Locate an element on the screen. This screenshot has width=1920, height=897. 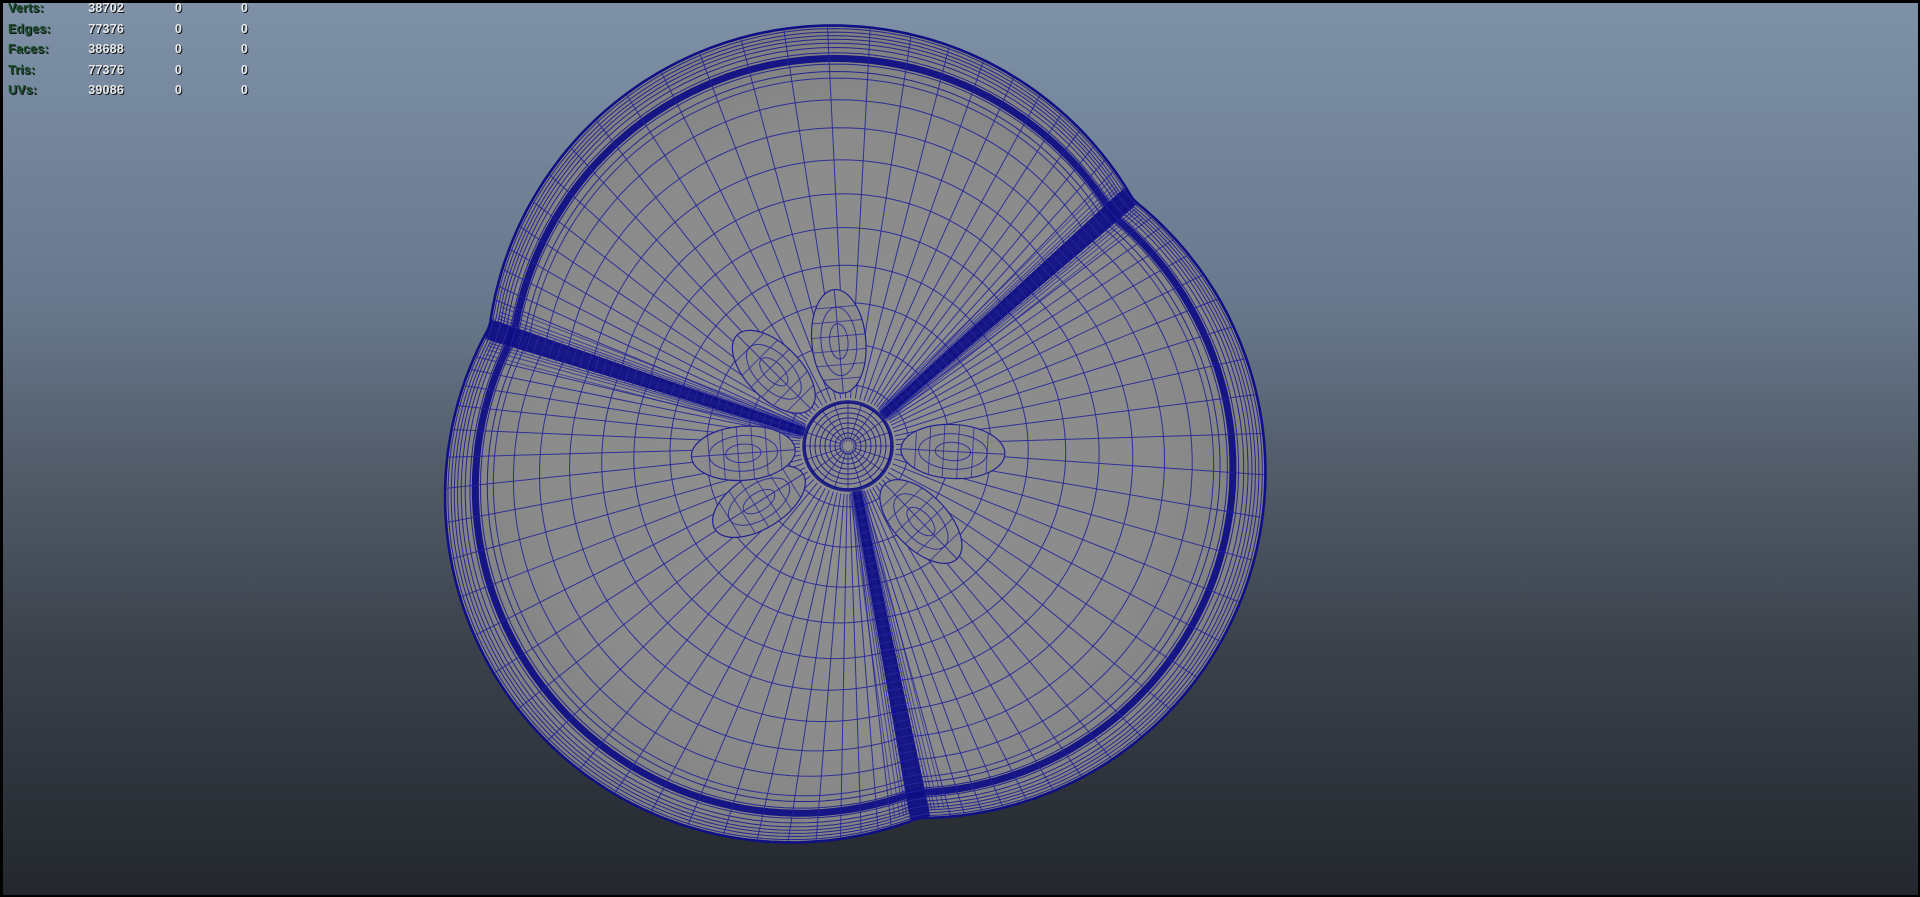
hud-value-uvs-col3: 0 is located at coordinates (244, 90).